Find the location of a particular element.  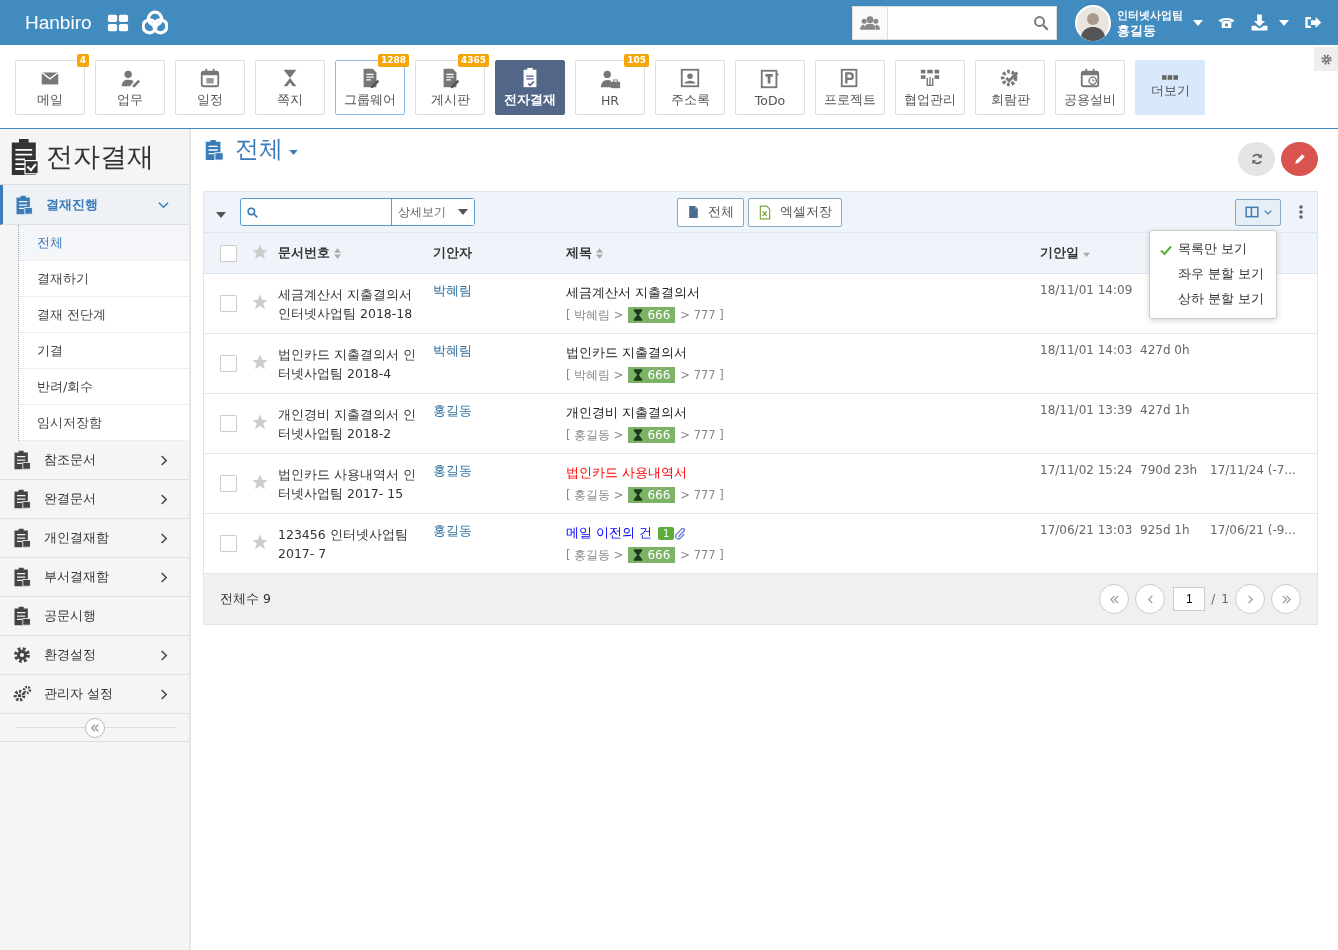

document-title-link: 법인카드 사용내역서 is located at coordinates (626, 473).